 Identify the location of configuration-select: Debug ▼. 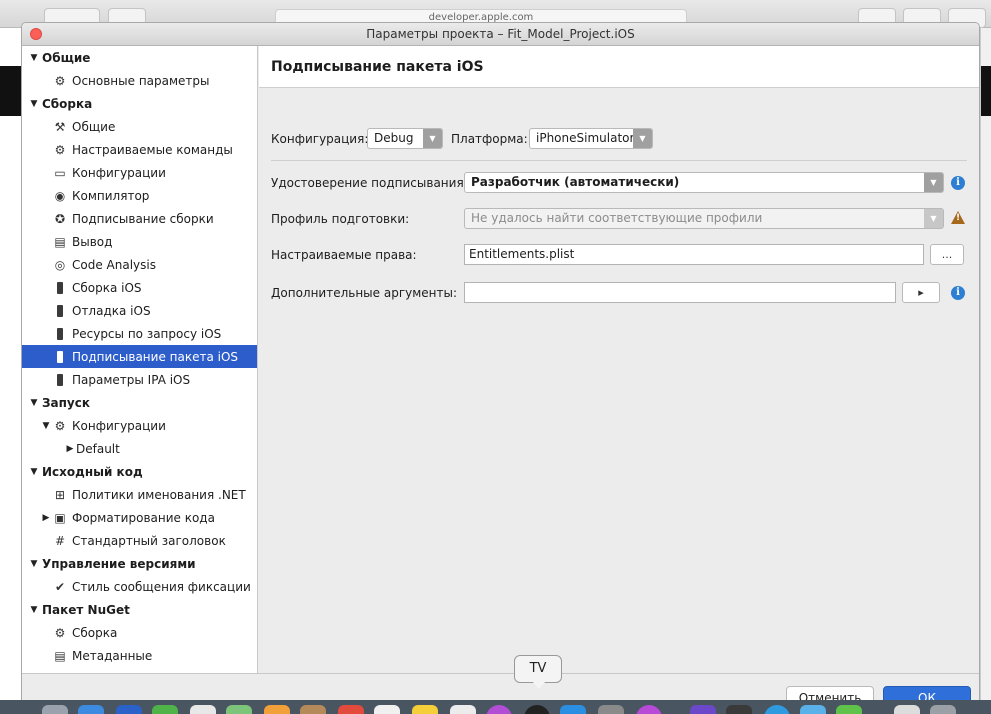
(405, 138).